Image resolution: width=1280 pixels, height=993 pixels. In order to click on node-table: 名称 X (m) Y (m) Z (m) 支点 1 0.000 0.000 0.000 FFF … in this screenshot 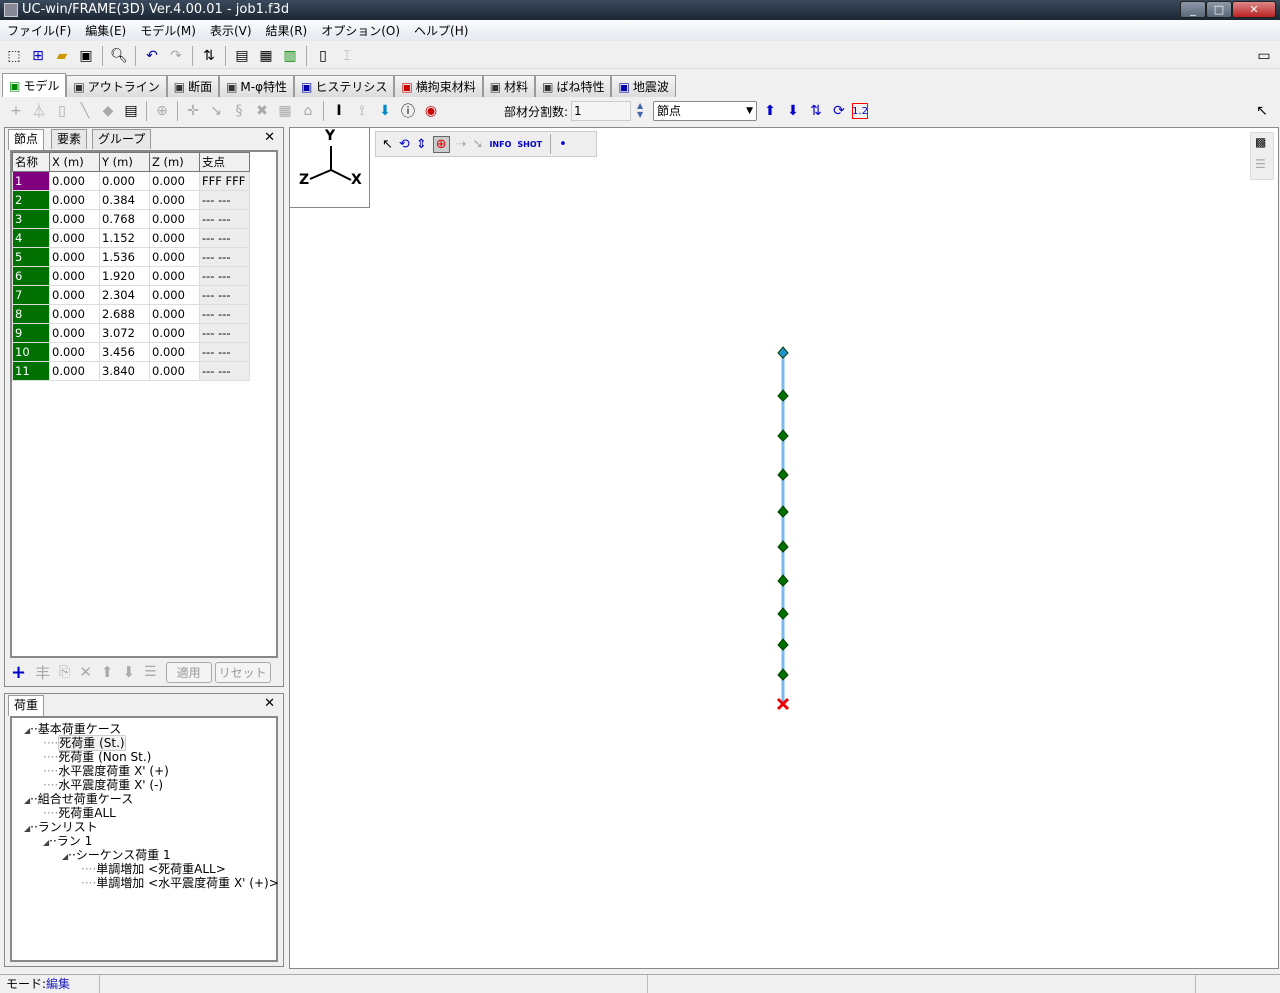, I will do `click(144, 404)`.